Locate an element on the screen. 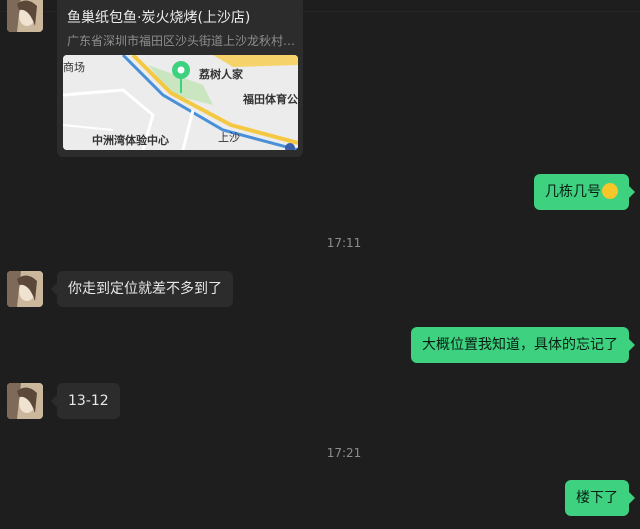 Image resolution: width=640 pixels, height=529 pixels. message-bubble-outgoing: 大概位置我知道，具体的忘记了 is located at coordinates (523, 345).